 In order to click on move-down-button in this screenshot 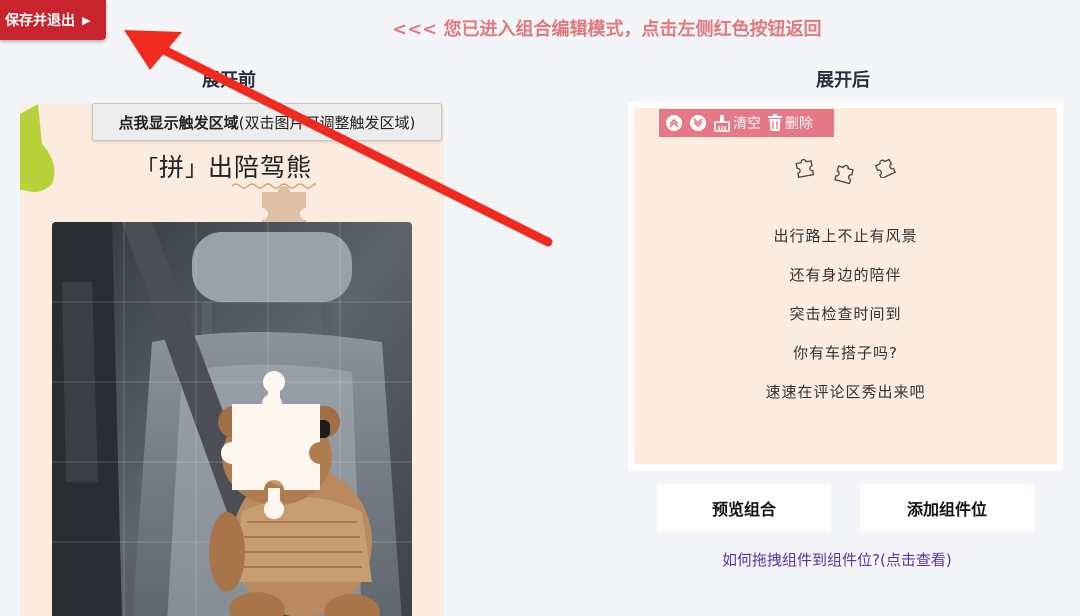, I will do `click(698, 123)`.